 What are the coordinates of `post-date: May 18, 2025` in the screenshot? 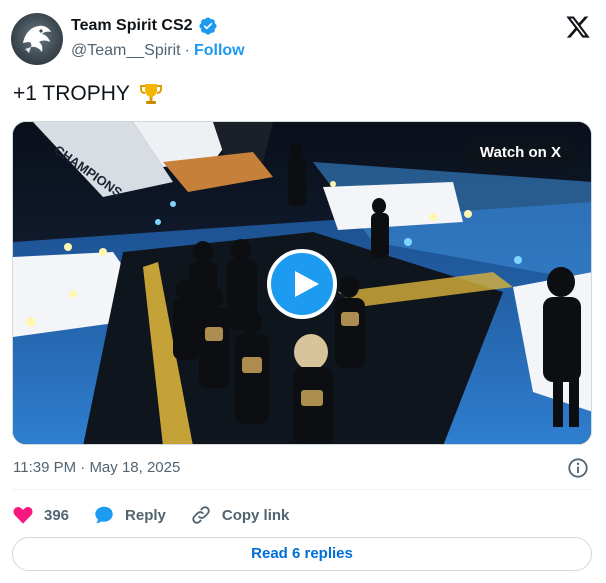 It's located at (135, 467).